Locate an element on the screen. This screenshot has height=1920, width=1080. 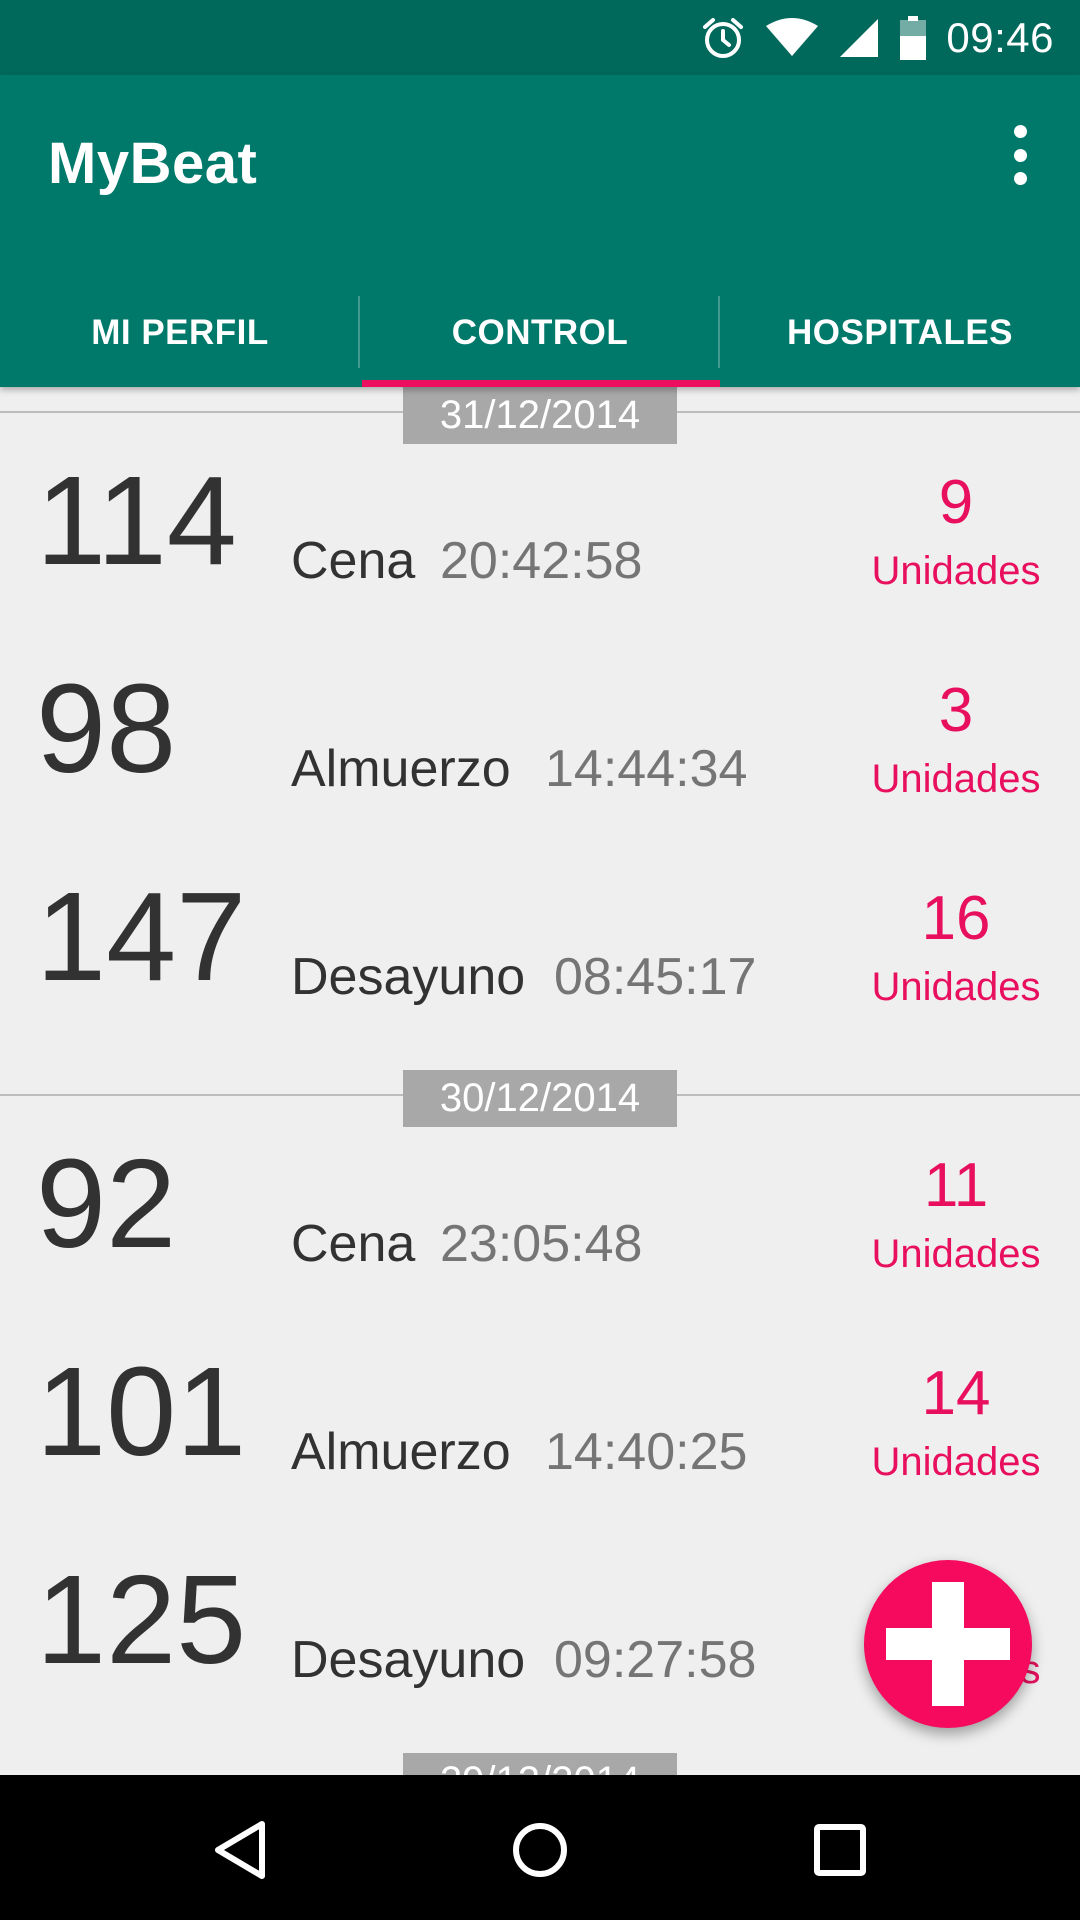
alarm-icon is located at coordinates (723, 38).